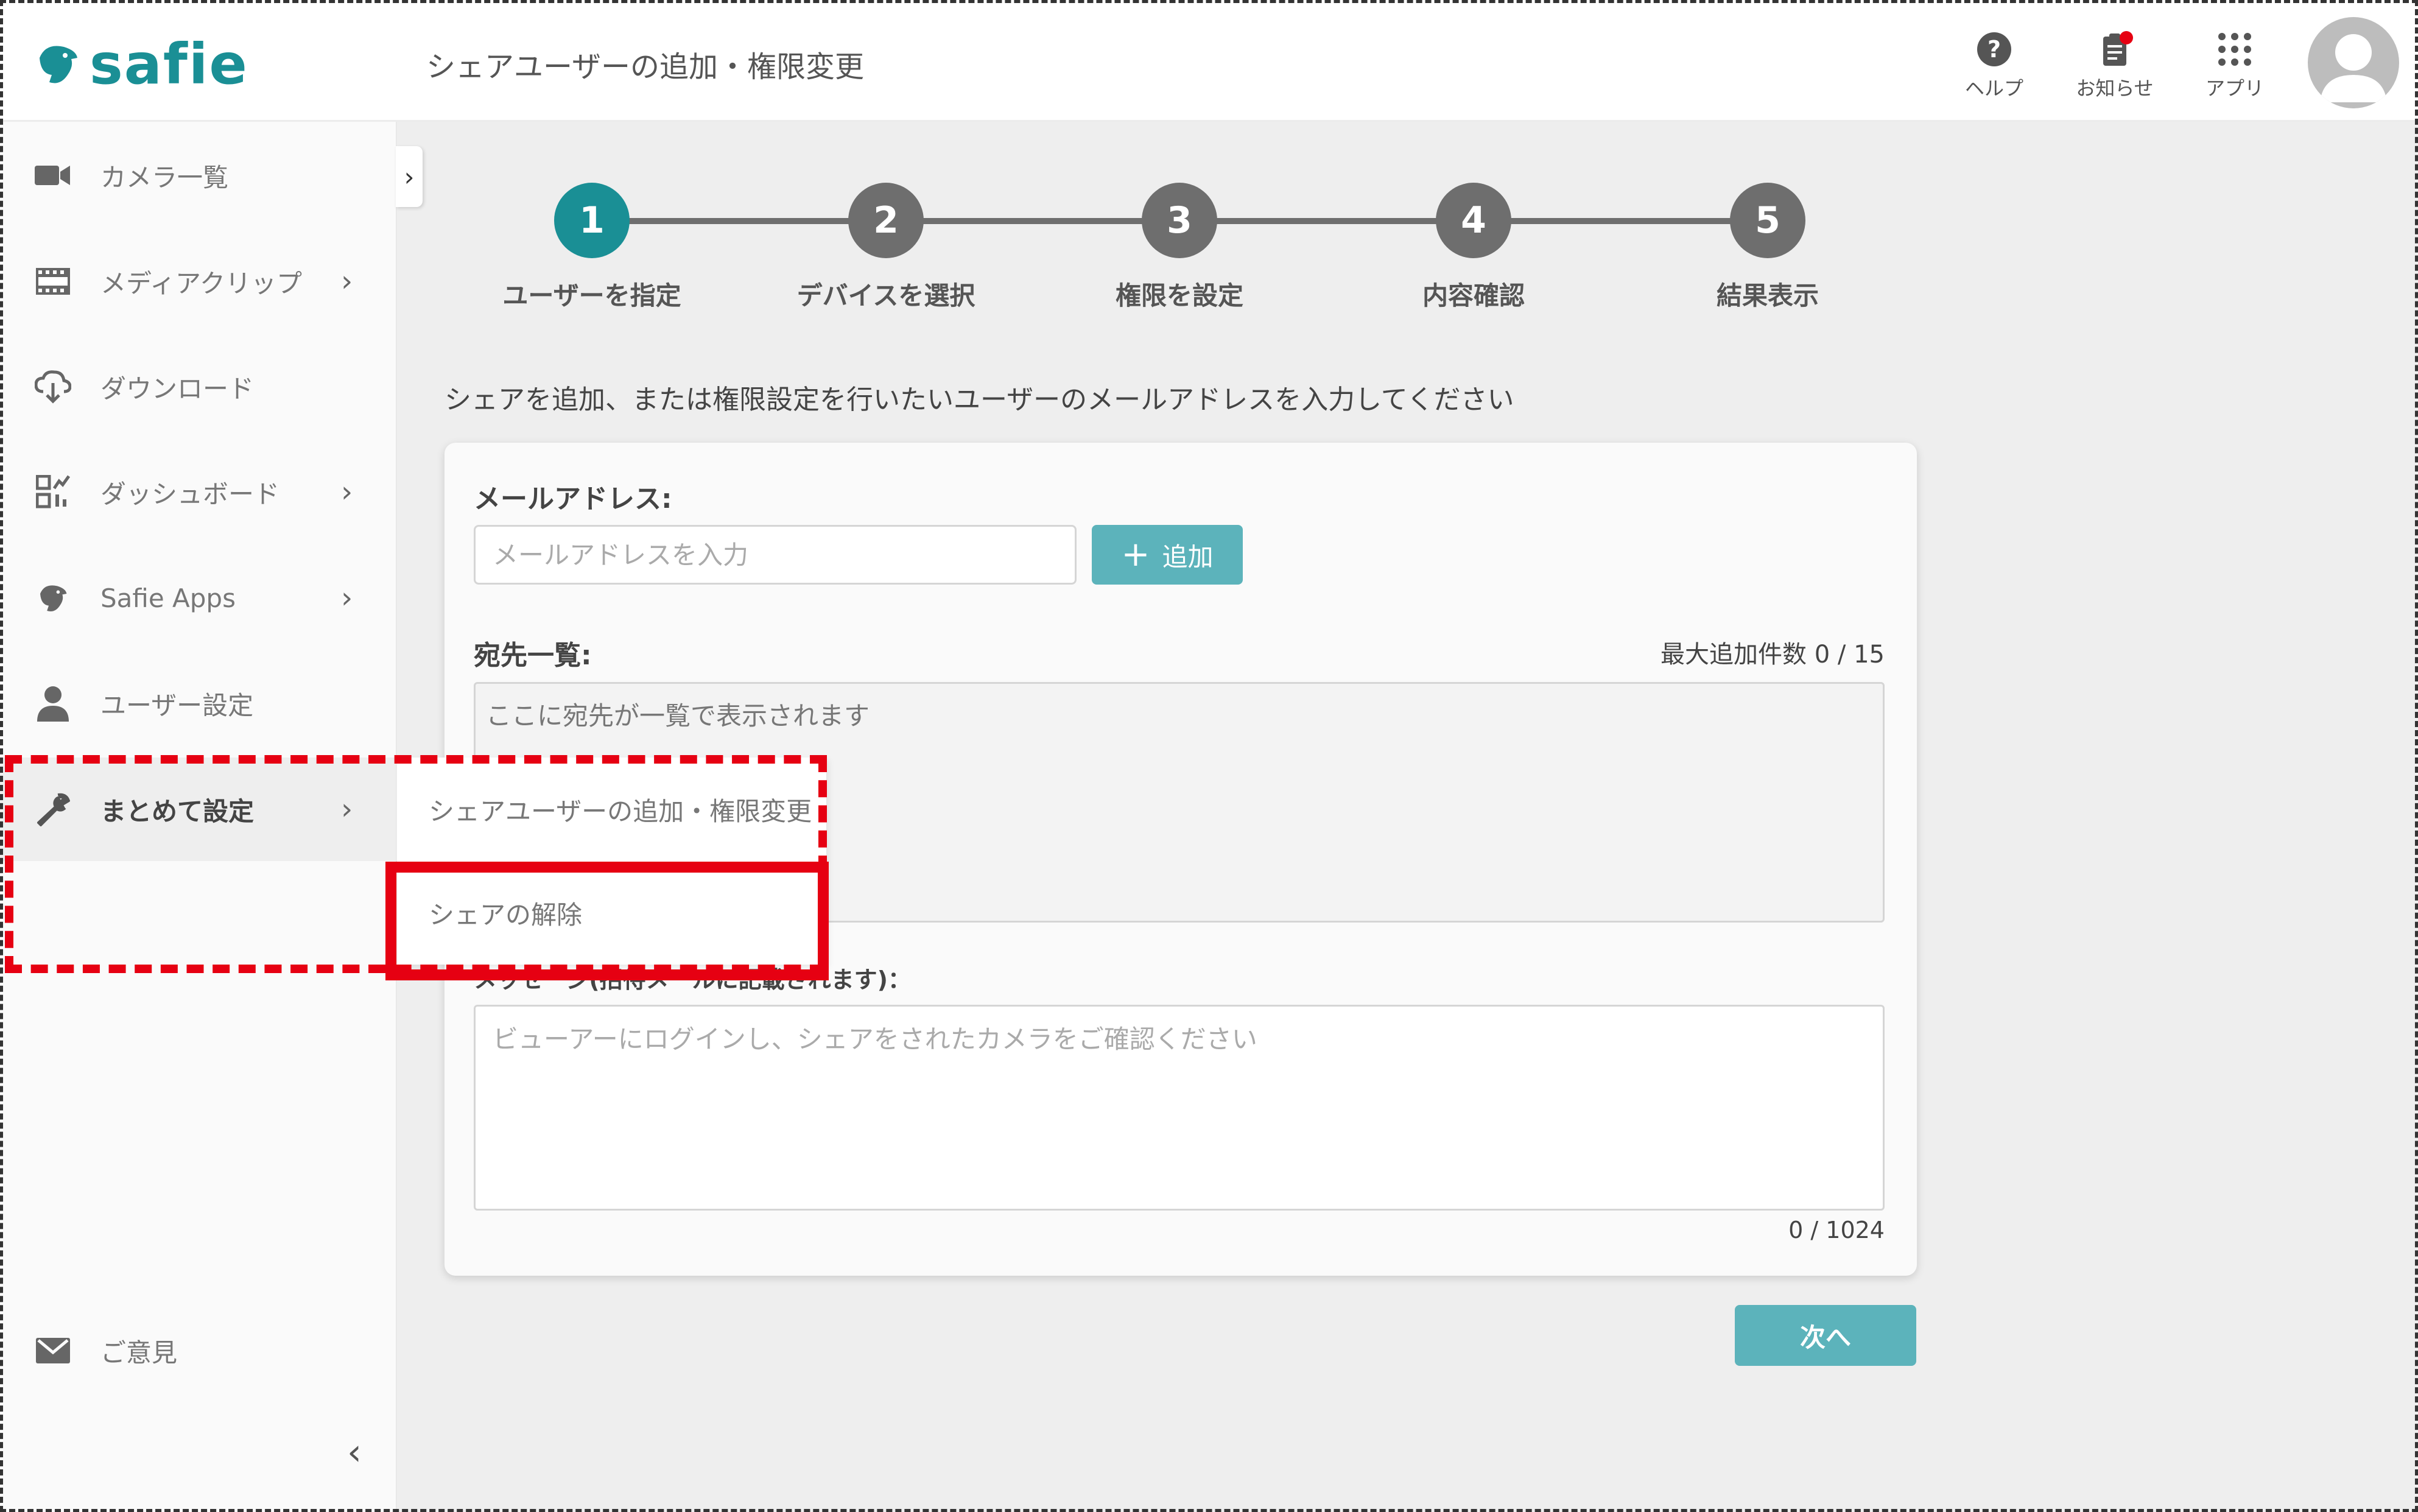 This screenshot has width=2418, height=1512. Describe the element at coordinates (177, 388) in the screenshot. I see `sidebar-item-label: ダウンロード` at that location.